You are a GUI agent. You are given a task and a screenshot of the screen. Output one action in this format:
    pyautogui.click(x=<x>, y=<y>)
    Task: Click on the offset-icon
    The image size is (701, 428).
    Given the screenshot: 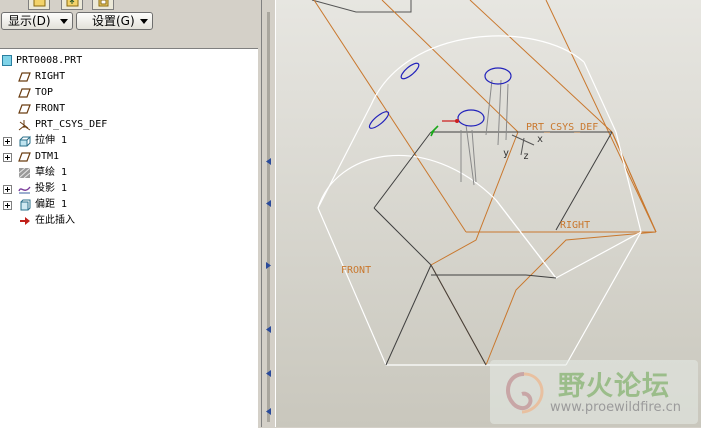 What is the action you would take?
    pyautogui.click(x=25, y=205)
    